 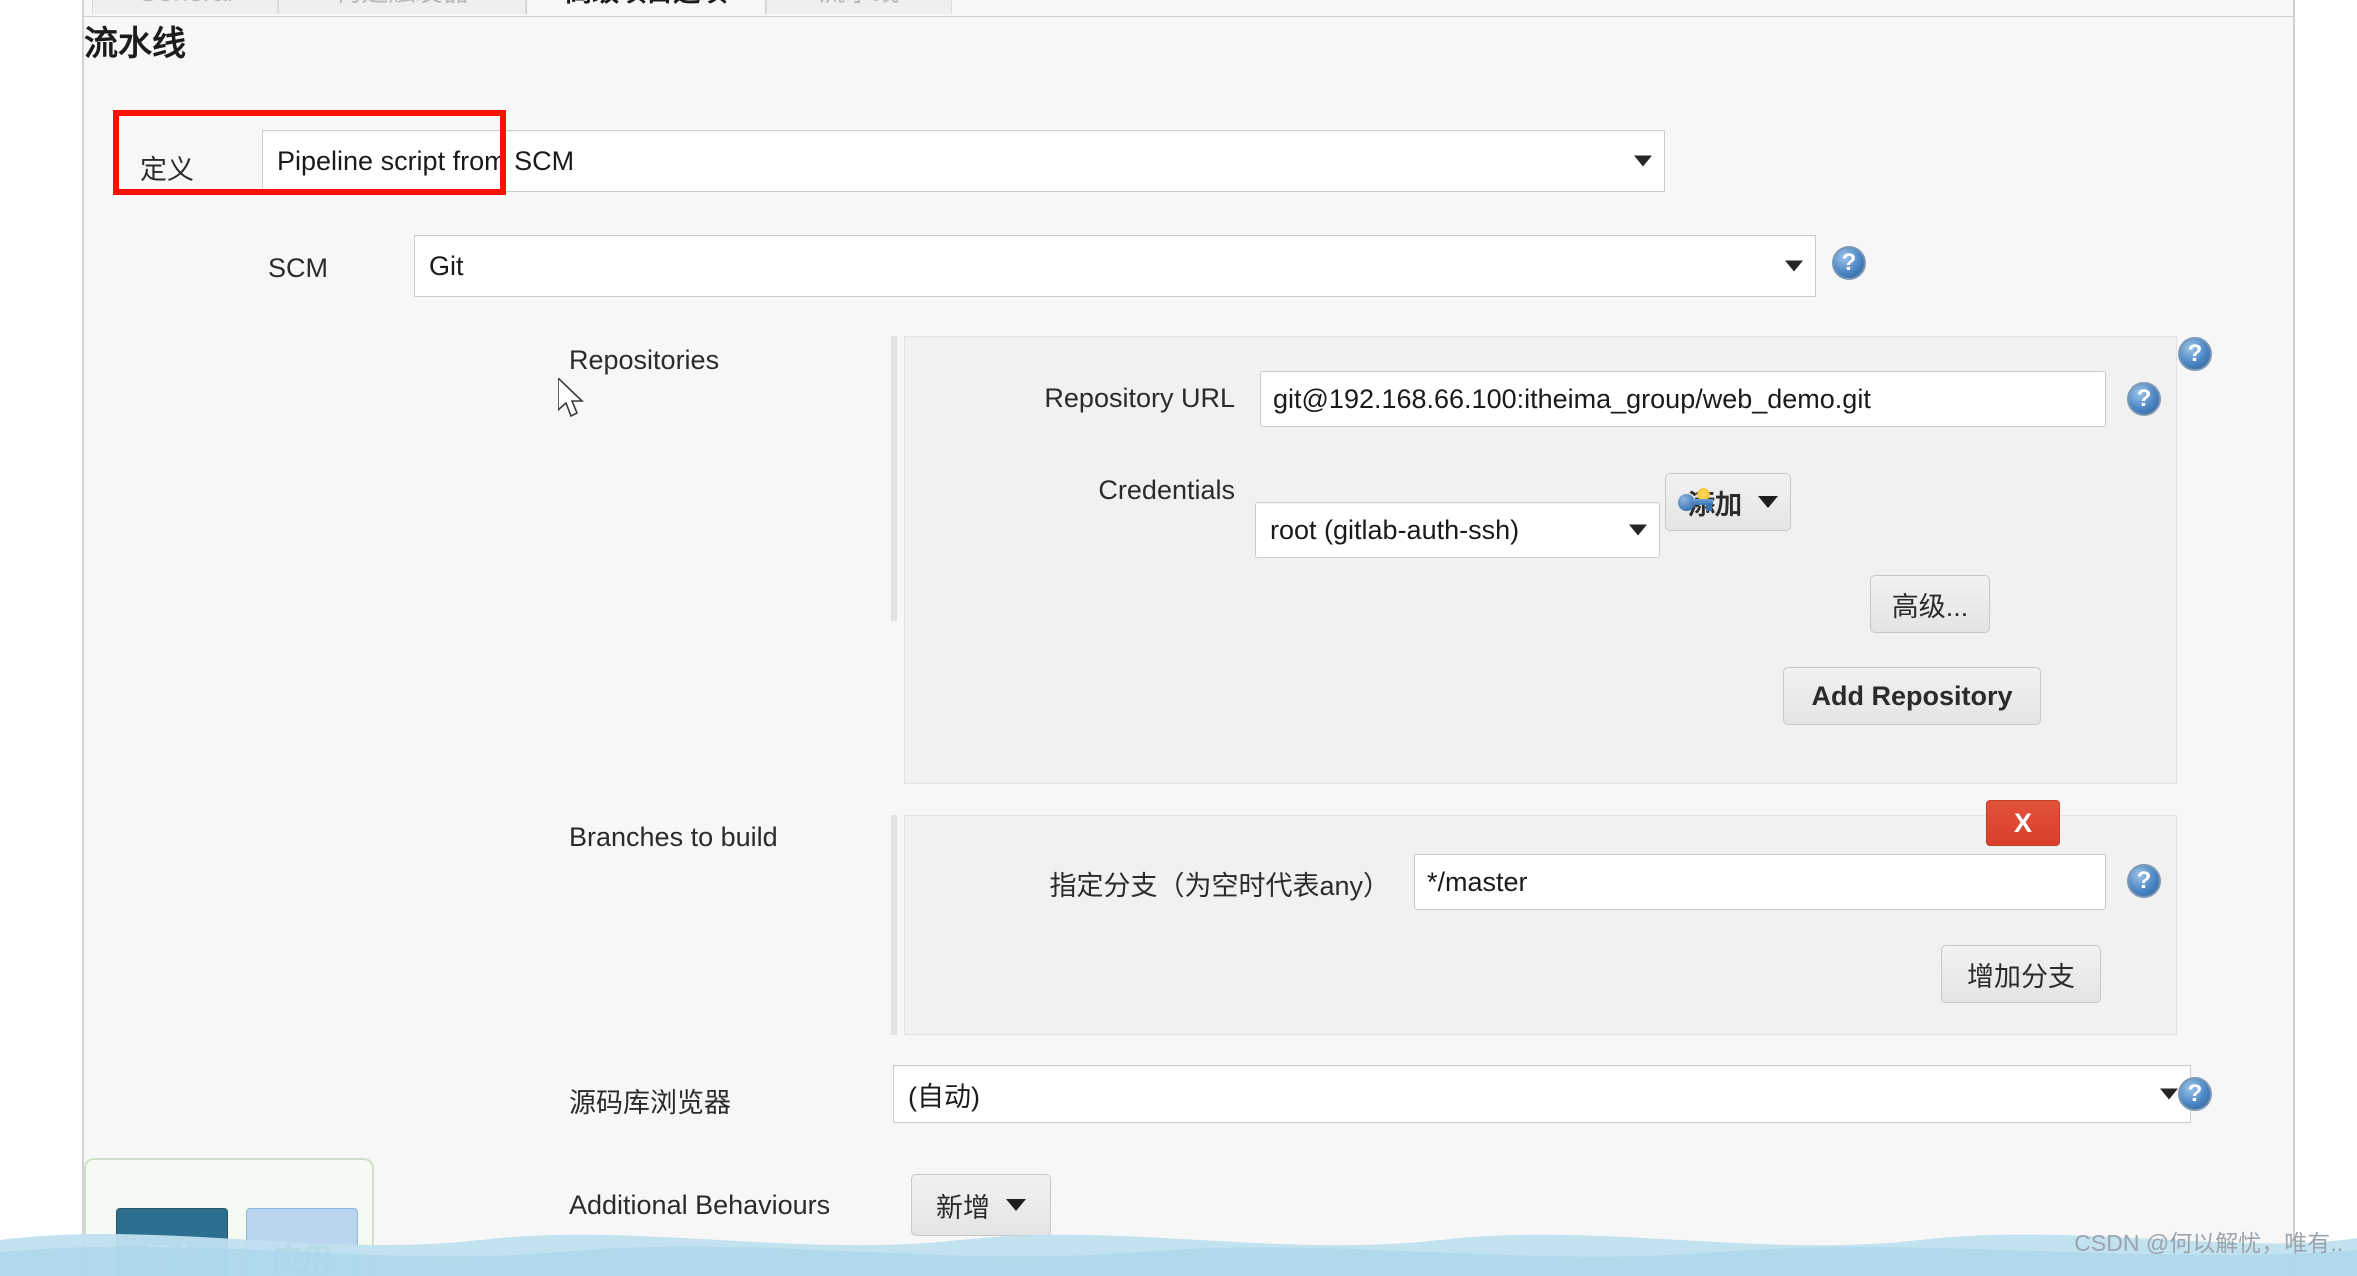 I want to click on add-repository-button: Add Repository, so click(x=1912, y=696).